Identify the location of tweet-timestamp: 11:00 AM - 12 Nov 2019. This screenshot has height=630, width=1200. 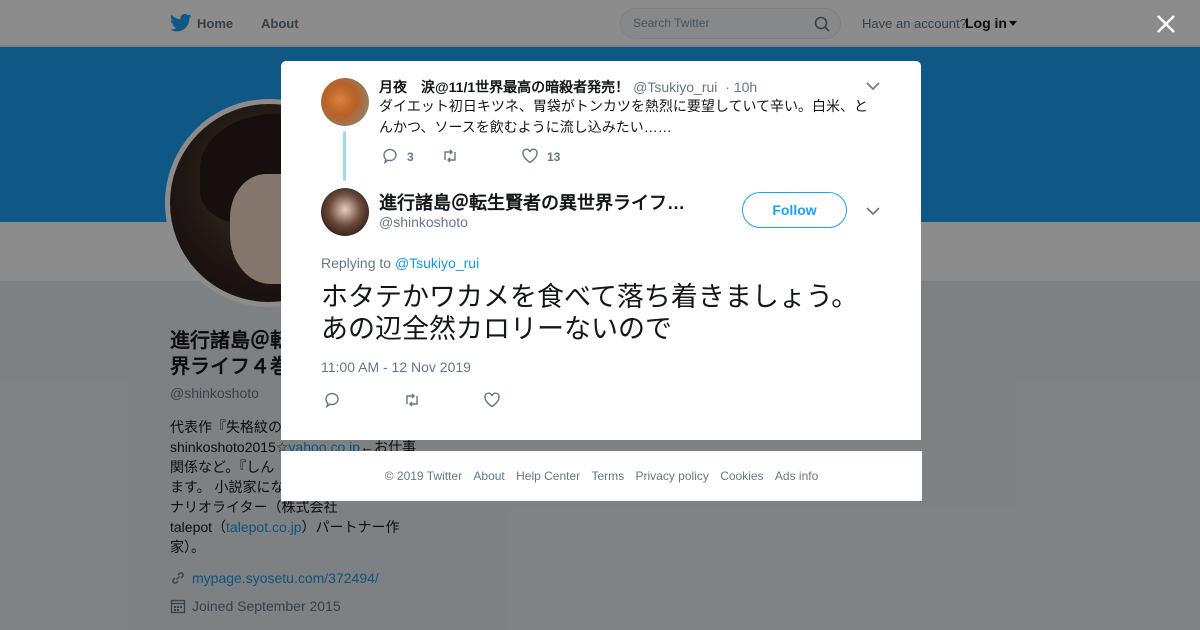
(396, 367).